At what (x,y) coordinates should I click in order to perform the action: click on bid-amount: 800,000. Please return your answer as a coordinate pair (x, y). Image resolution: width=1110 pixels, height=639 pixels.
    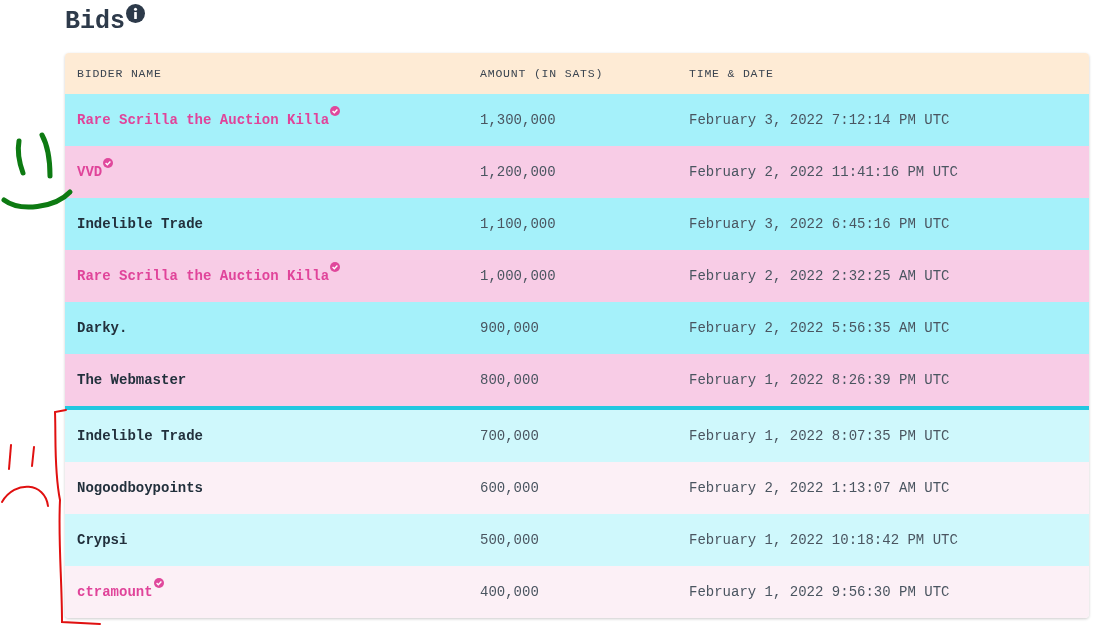
    Looking at the image, I should click on (509, 380).